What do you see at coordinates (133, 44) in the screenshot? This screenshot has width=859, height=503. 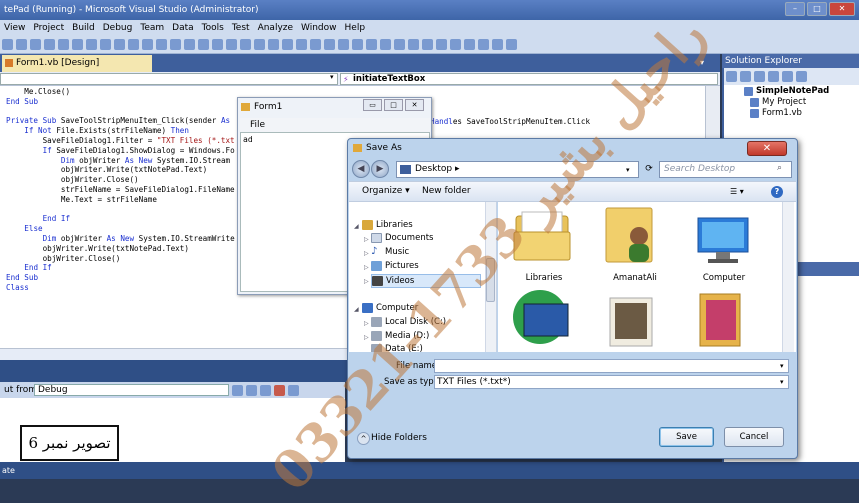 I see `uncomment-icon` at bounding box center [133, 44].